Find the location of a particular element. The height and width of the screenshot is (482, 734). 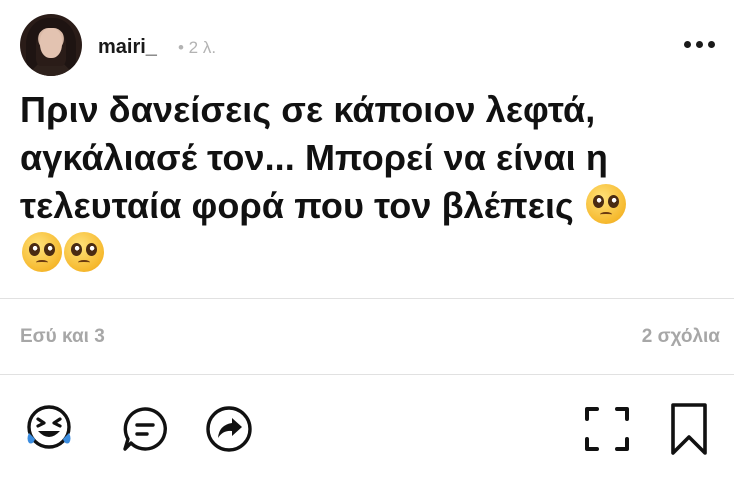

post-header: mairi_ • 2 λ. is located at coordinates (370, 47).